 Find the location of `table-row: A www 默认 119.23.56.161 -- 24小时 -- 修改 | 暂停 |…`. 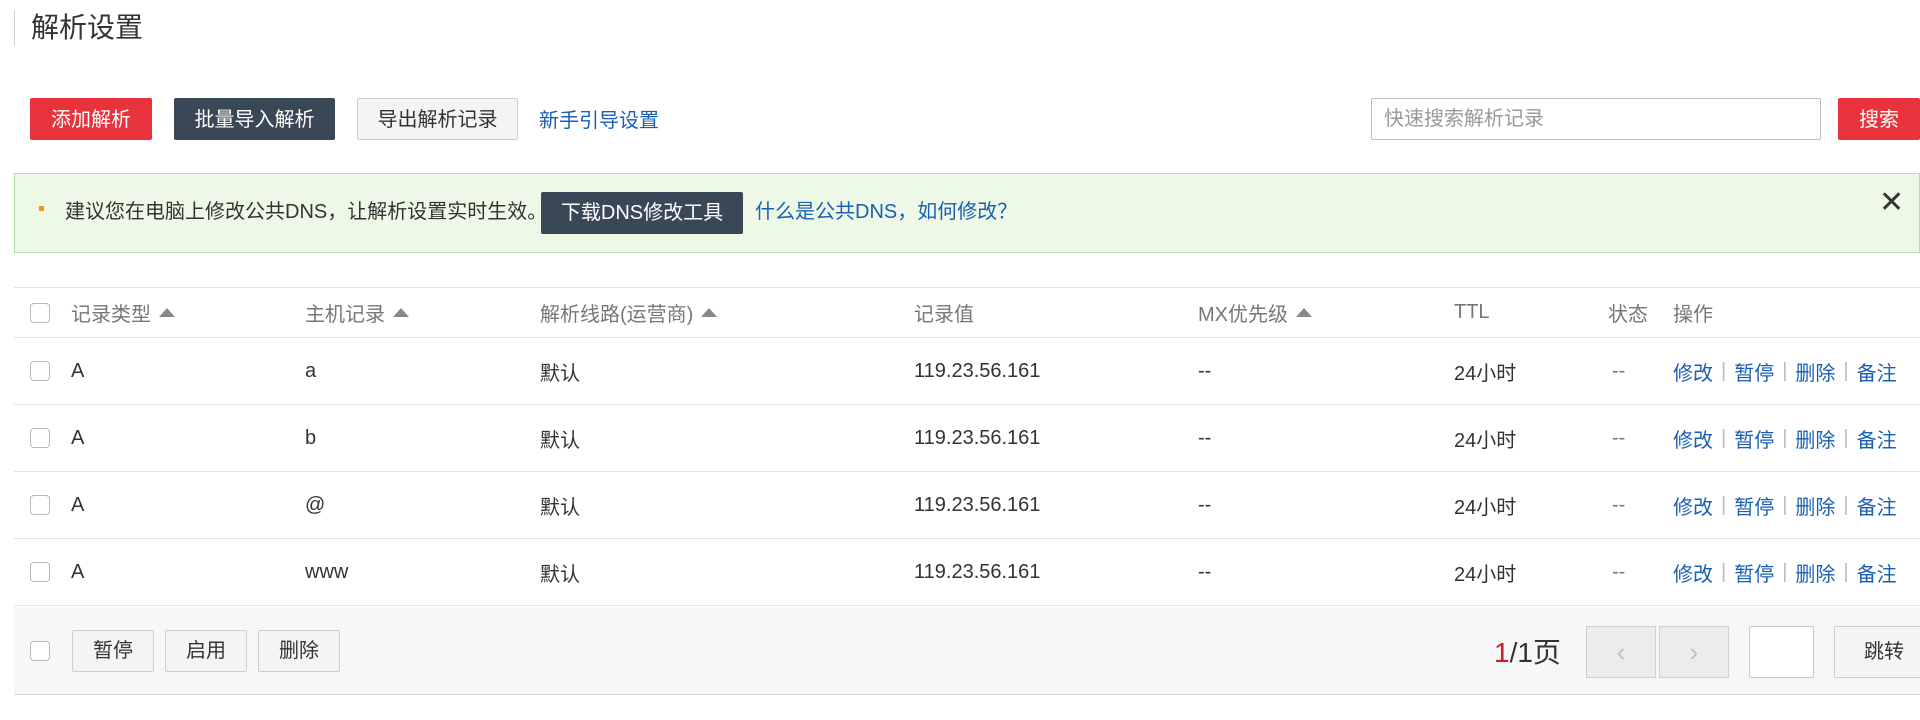

table-row: A www 默认 119.23.56.161 -- 24小时 -- 修改 | 暂停 |… is located at coordinates (967, 572).